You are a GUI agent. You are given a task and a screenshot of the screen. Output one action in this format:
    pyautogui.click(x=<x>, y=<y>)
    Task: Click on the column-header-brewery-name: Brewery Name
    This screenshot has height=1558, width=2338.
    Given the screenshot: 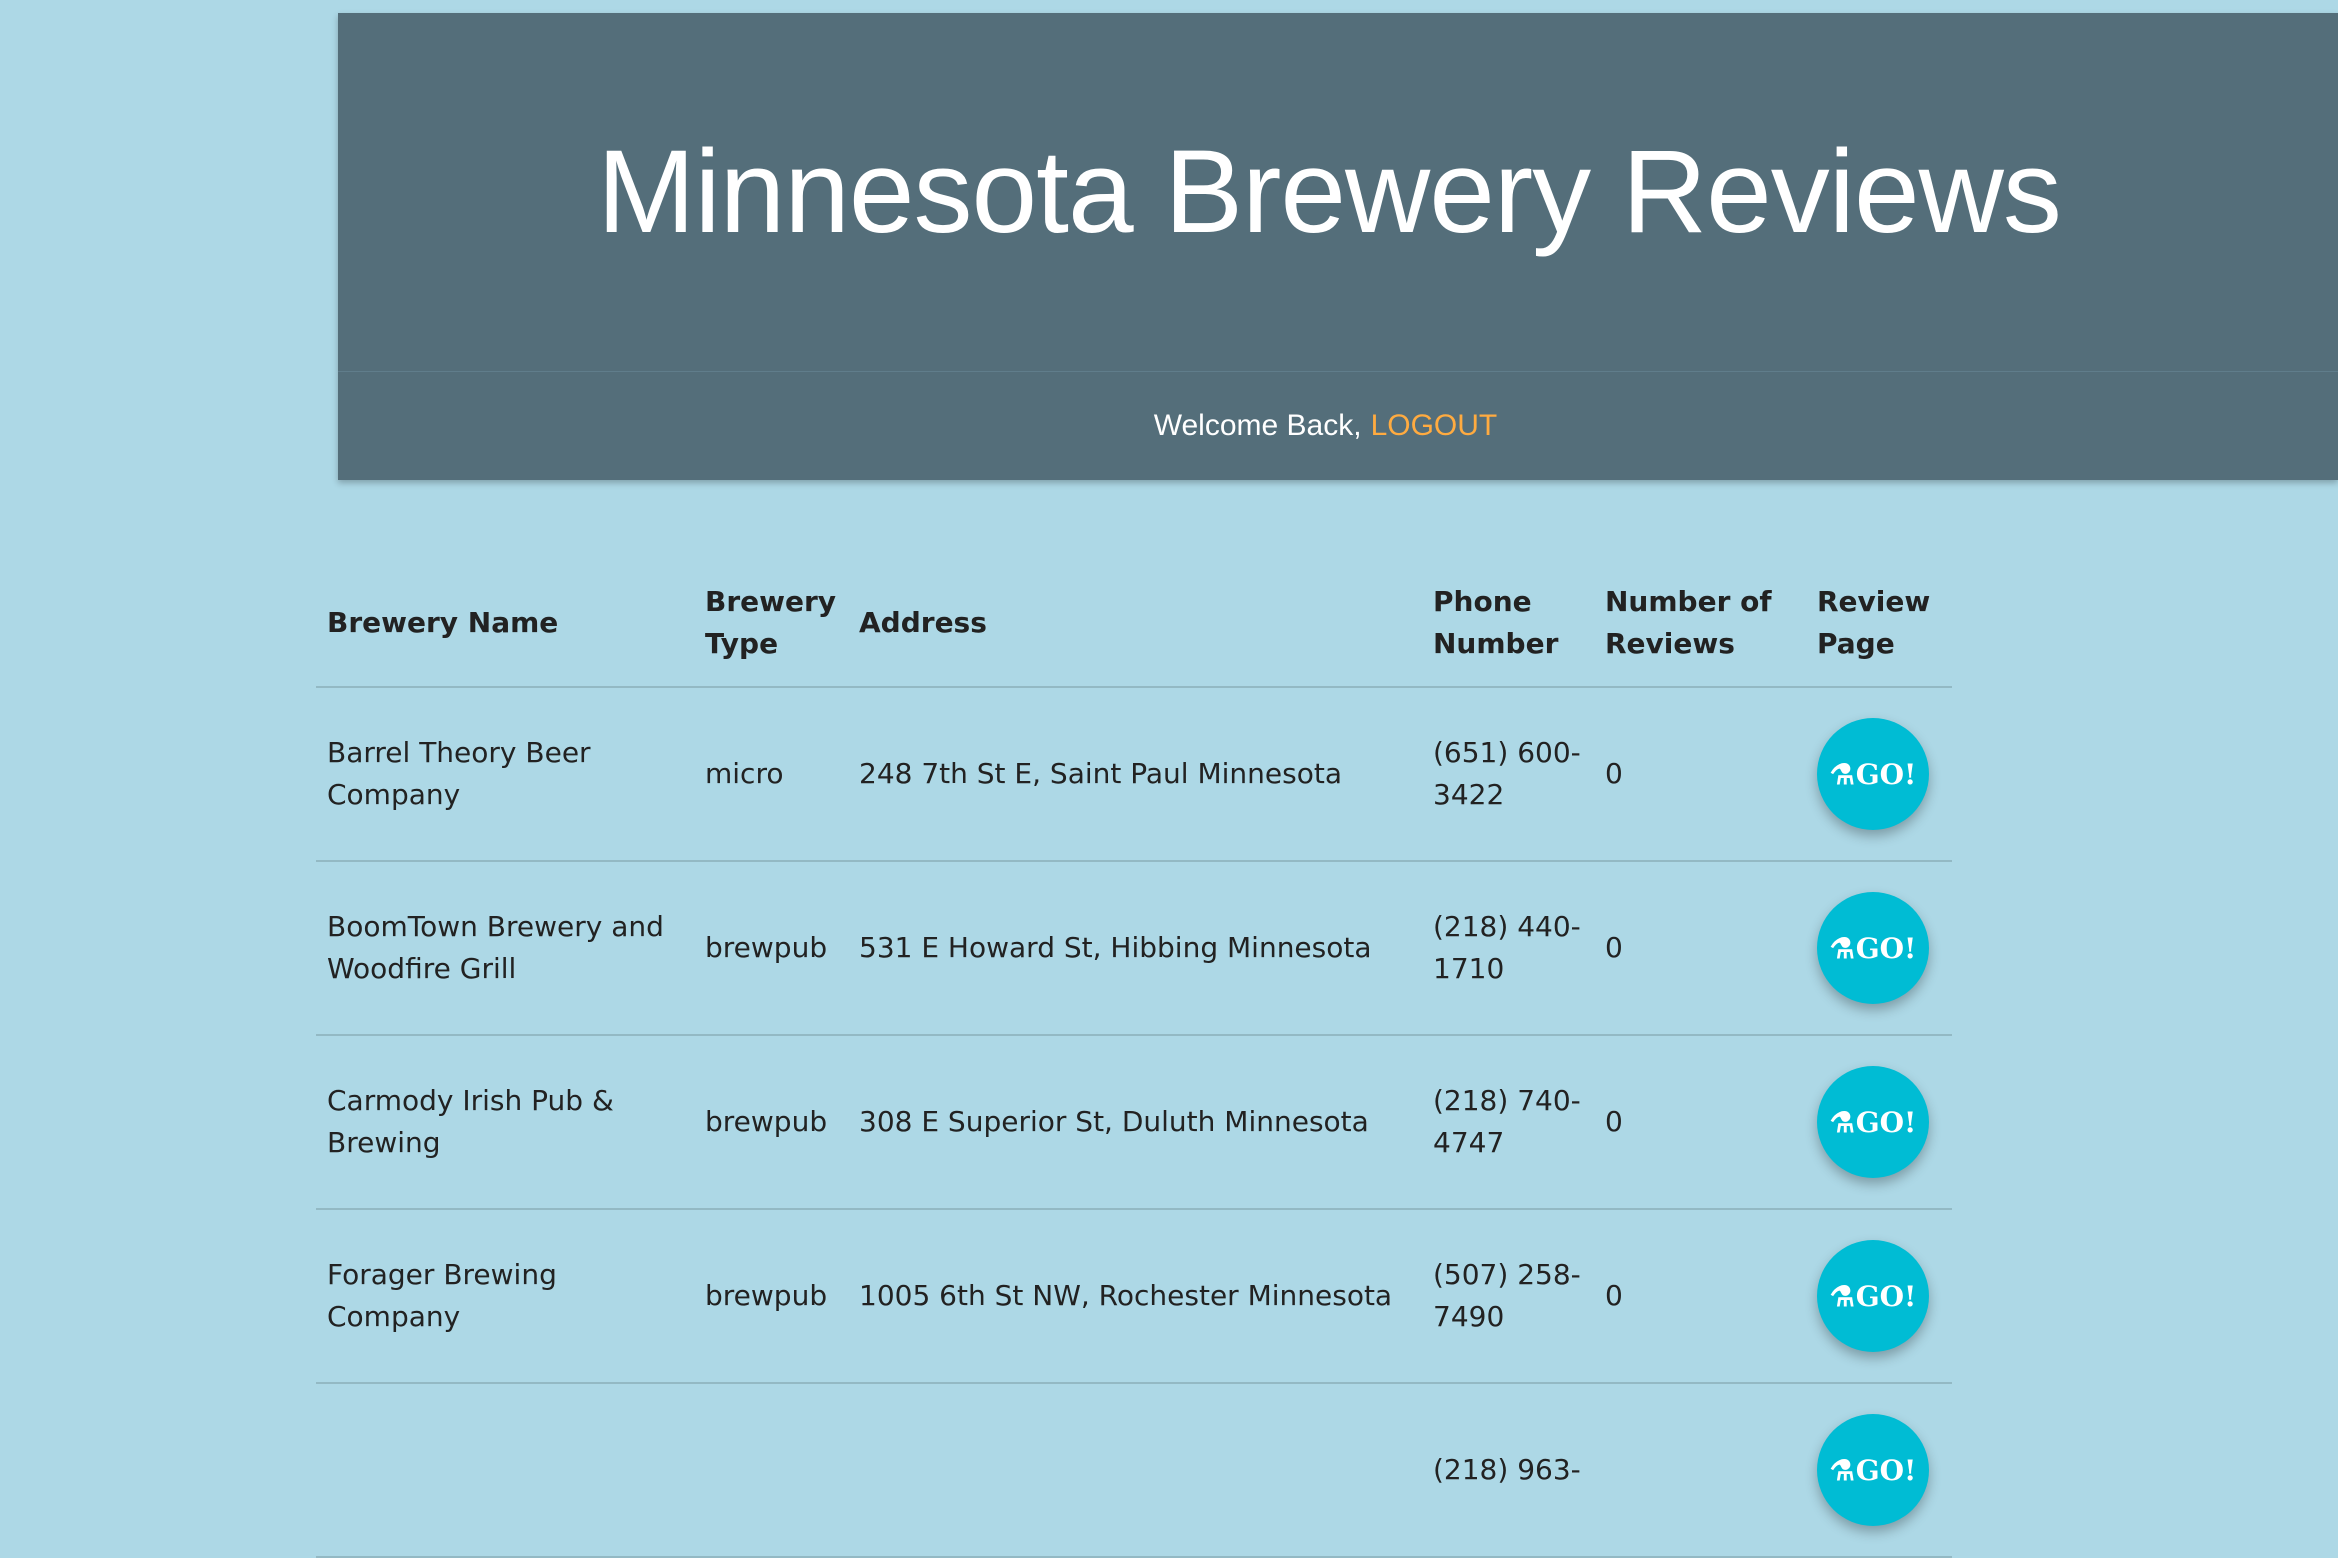 What is the action you would take?
    pyautogui.click(x=505, y=624)
    